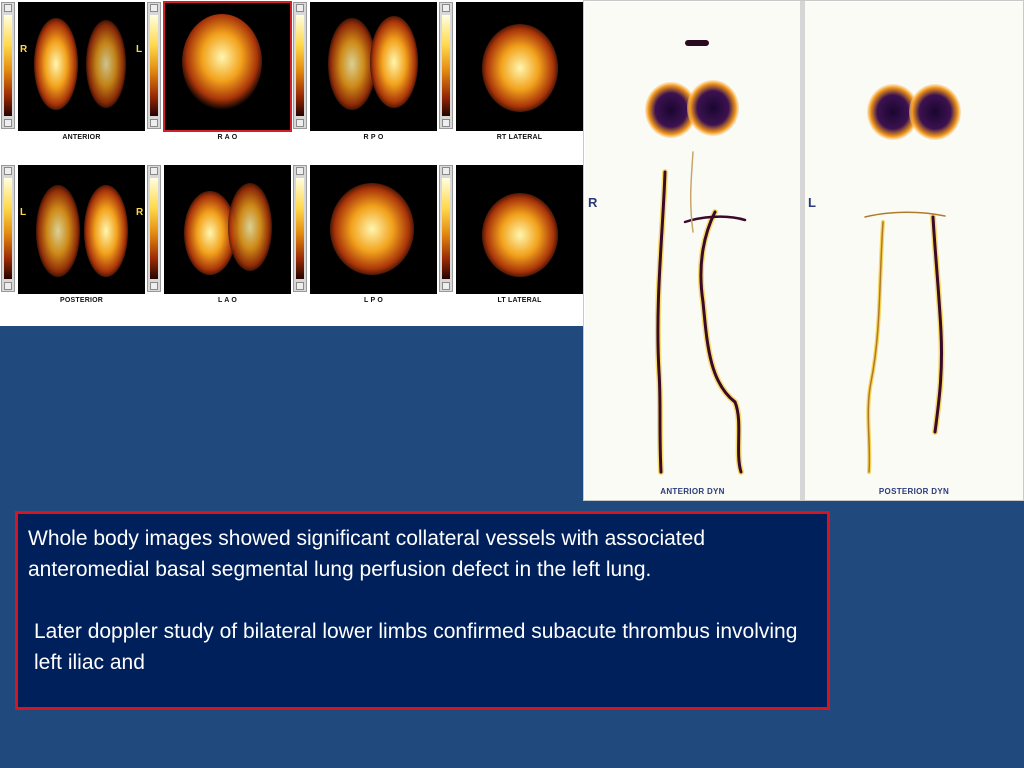  I want to click on view-label: L P O, so click(373, 300).